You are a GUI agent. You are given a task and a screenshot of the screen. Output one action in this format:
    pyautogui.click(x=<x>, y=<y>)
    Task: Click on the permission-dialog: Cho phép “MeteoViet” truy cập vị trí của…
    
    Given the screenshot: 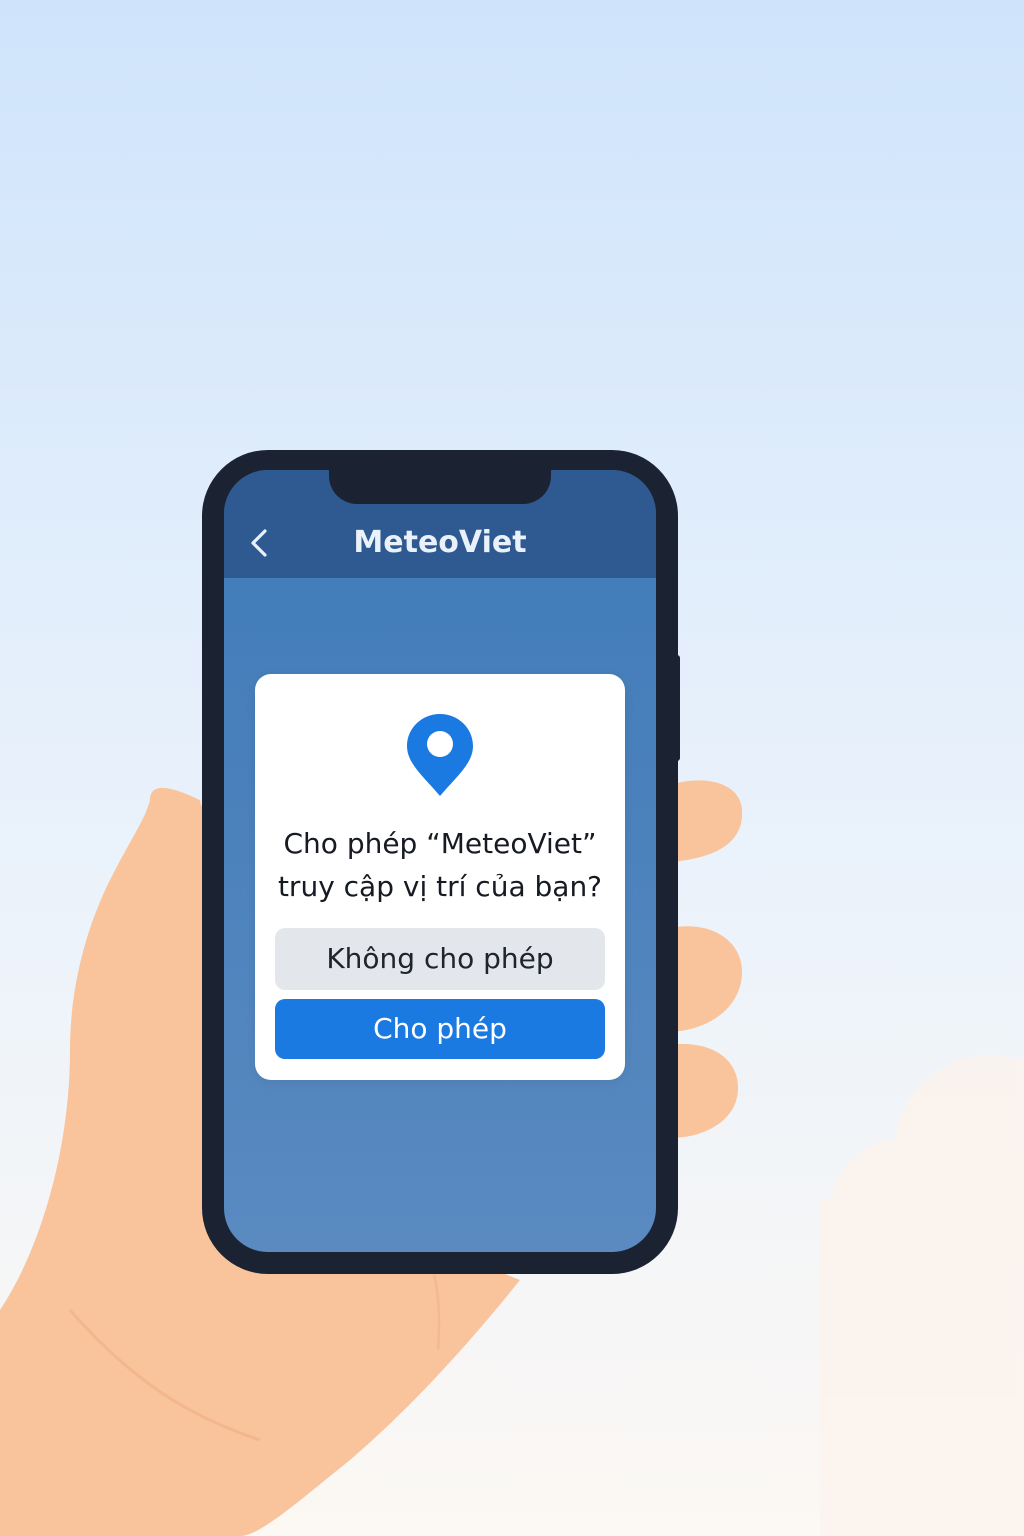 What is the action you would take?
    pyautogui.click(x=440, y=877)
    